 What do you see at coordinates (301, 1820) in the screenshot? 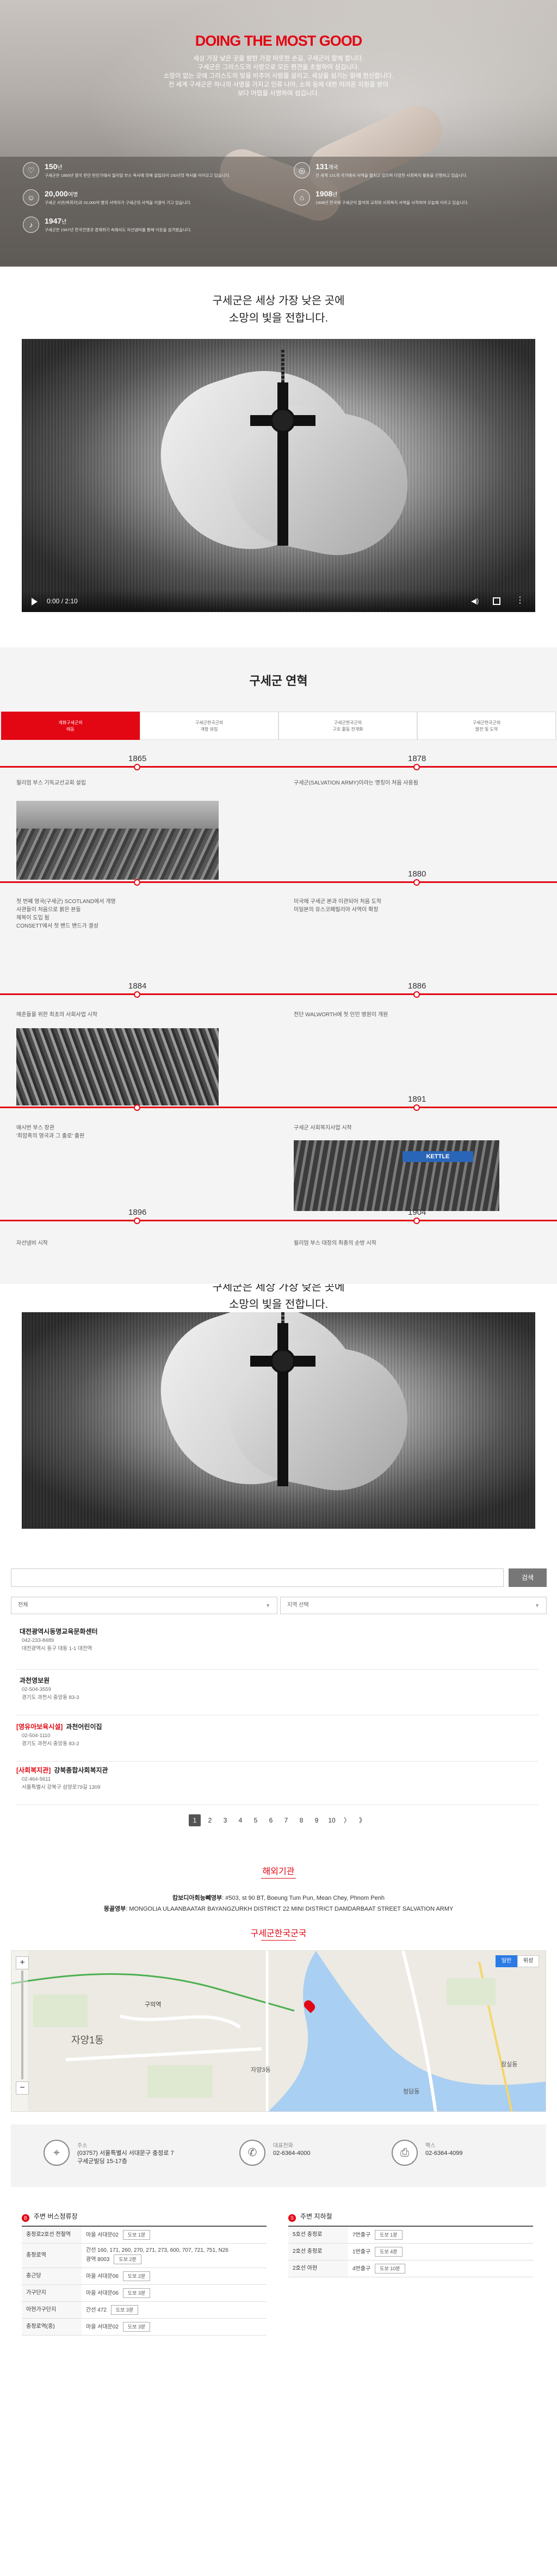
I see `page-button: 8` at bounding box center [301, 1820].